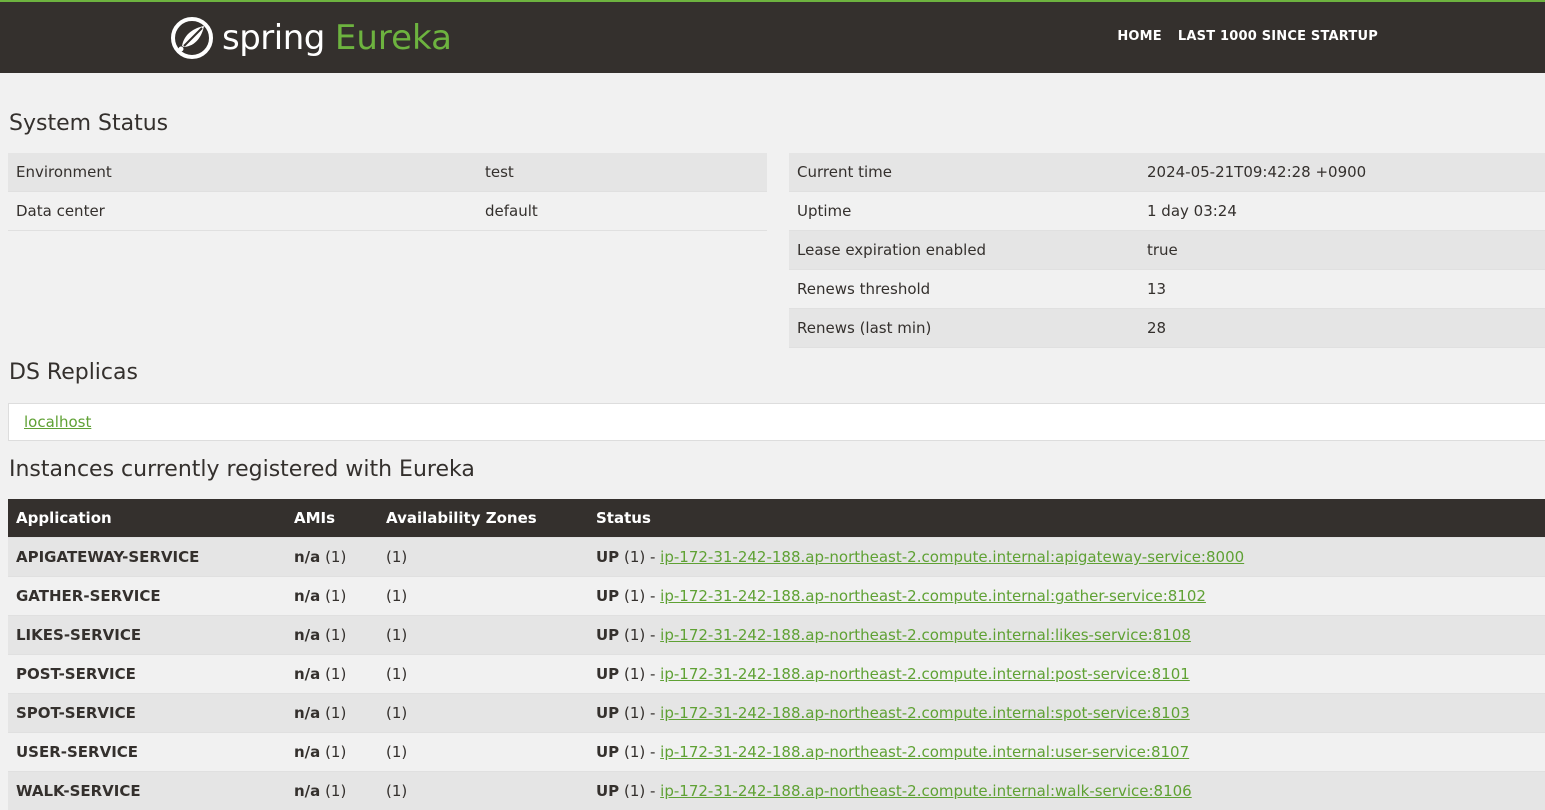 The width and height of the screenshot is (1545, 810). I want to click on status-value: true, so click(1342, 250).